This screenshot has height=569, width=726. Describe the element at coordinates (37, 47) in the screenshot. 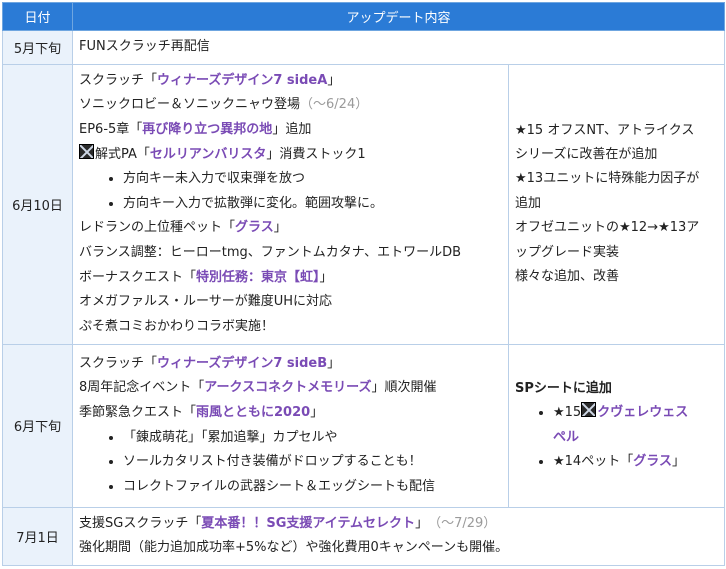

I see `row-date: 5月下旬` at that location.